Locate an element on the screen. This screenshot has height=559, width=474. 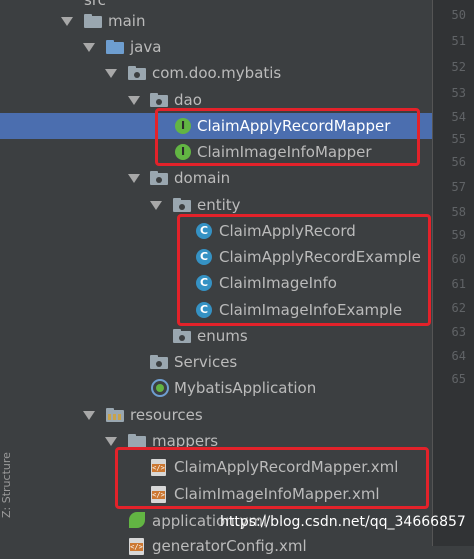
tree-row-services: Services is located at coordinates (216, 362).